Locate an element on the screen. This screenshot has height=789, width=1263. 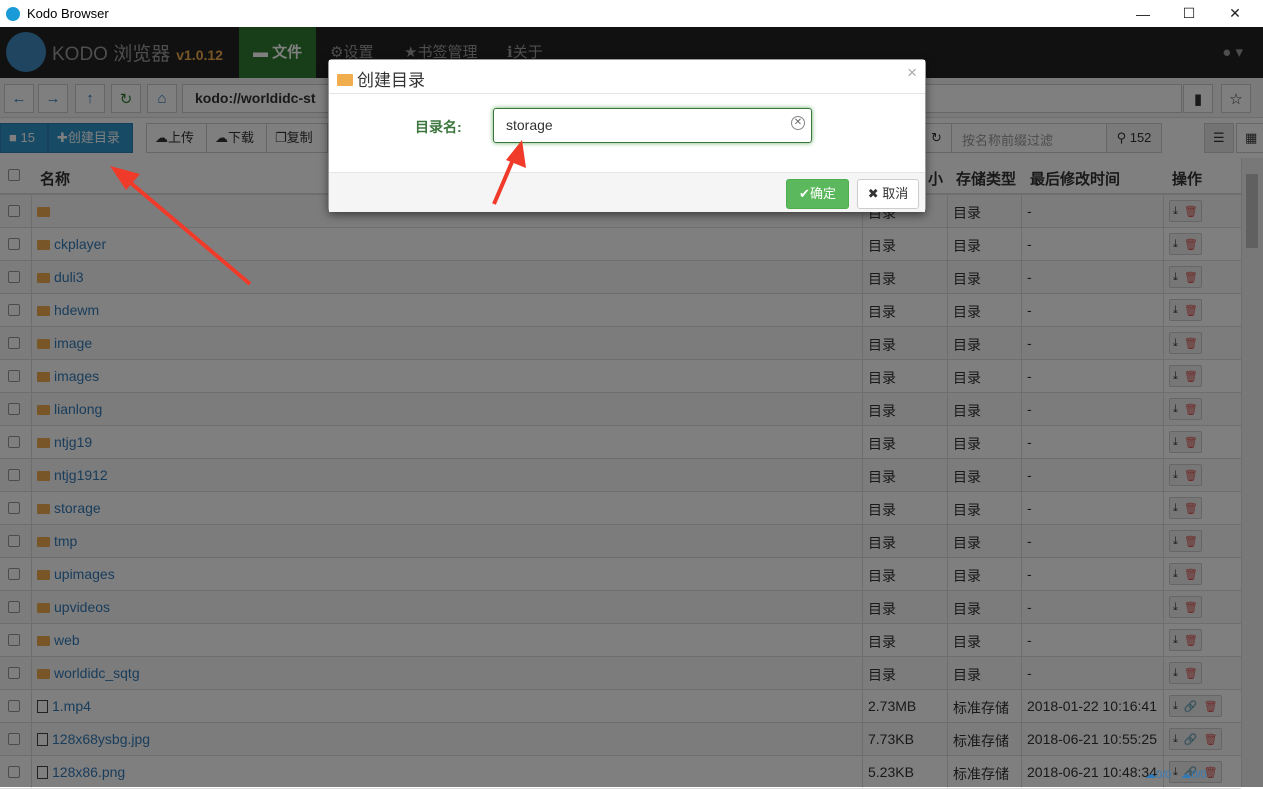
clear-input-icon: ✕ is located at coordinates (798, 123).